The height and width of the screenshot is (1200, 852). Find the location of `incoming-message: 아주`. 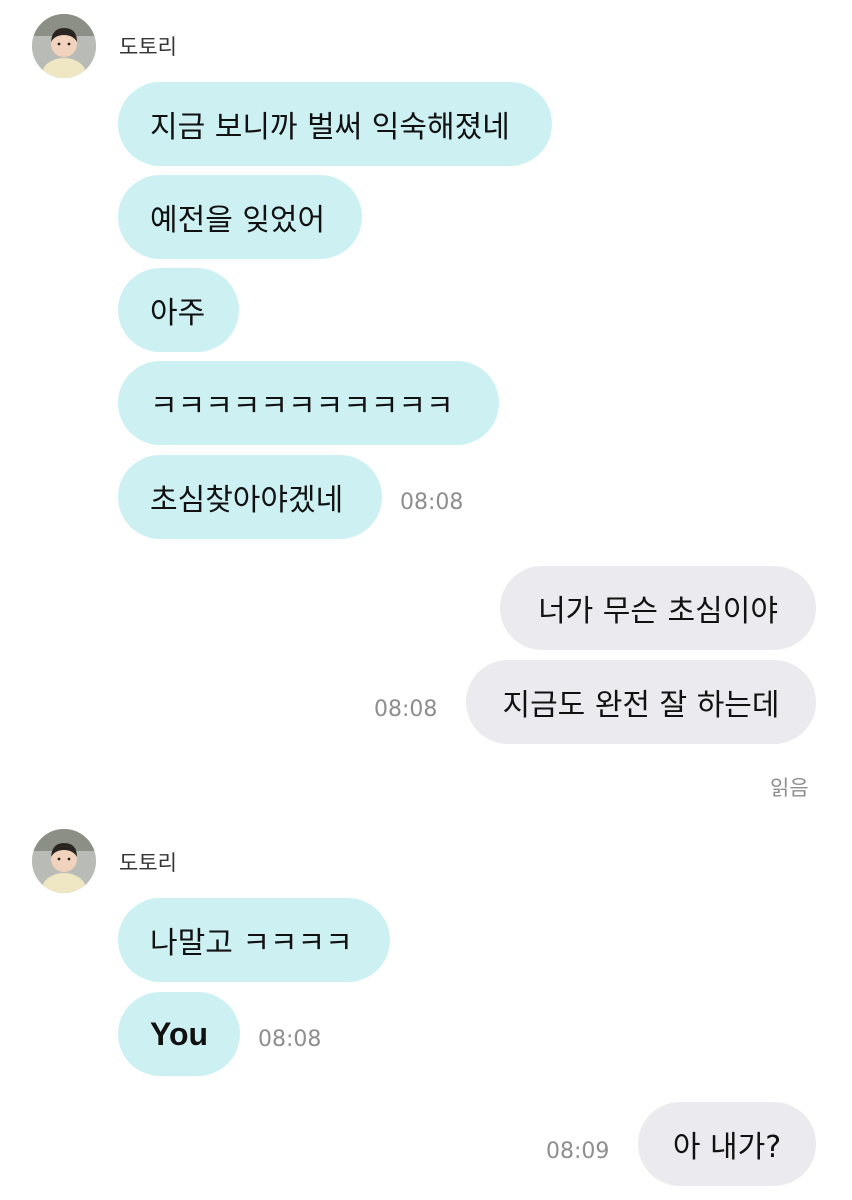

incoming-message: 아주 is located at coordinates (178, 310).